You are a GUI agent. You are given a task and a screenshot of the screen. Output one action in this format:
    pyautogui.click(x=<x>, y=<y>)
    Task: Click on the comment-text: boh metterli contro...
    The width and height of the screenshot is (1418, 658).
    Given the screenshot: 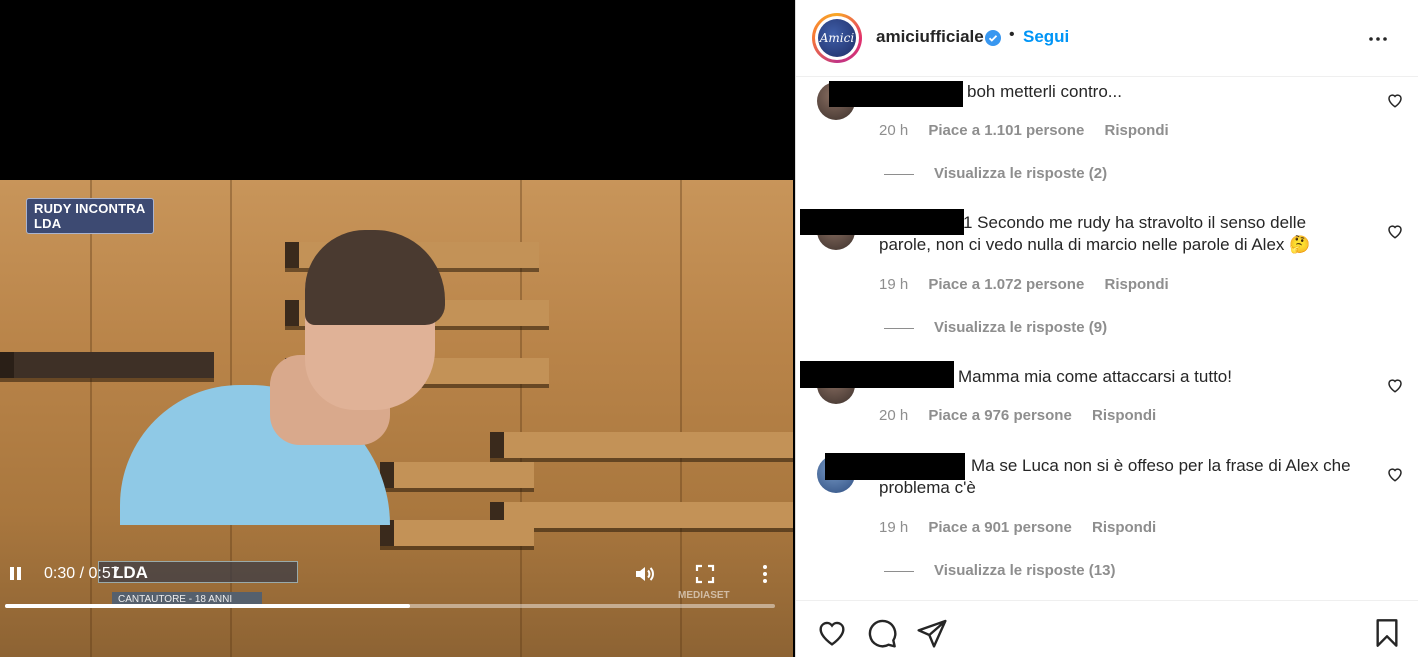 What is the action you would take?
    pyautogui.click(x=1044, y=91)
    